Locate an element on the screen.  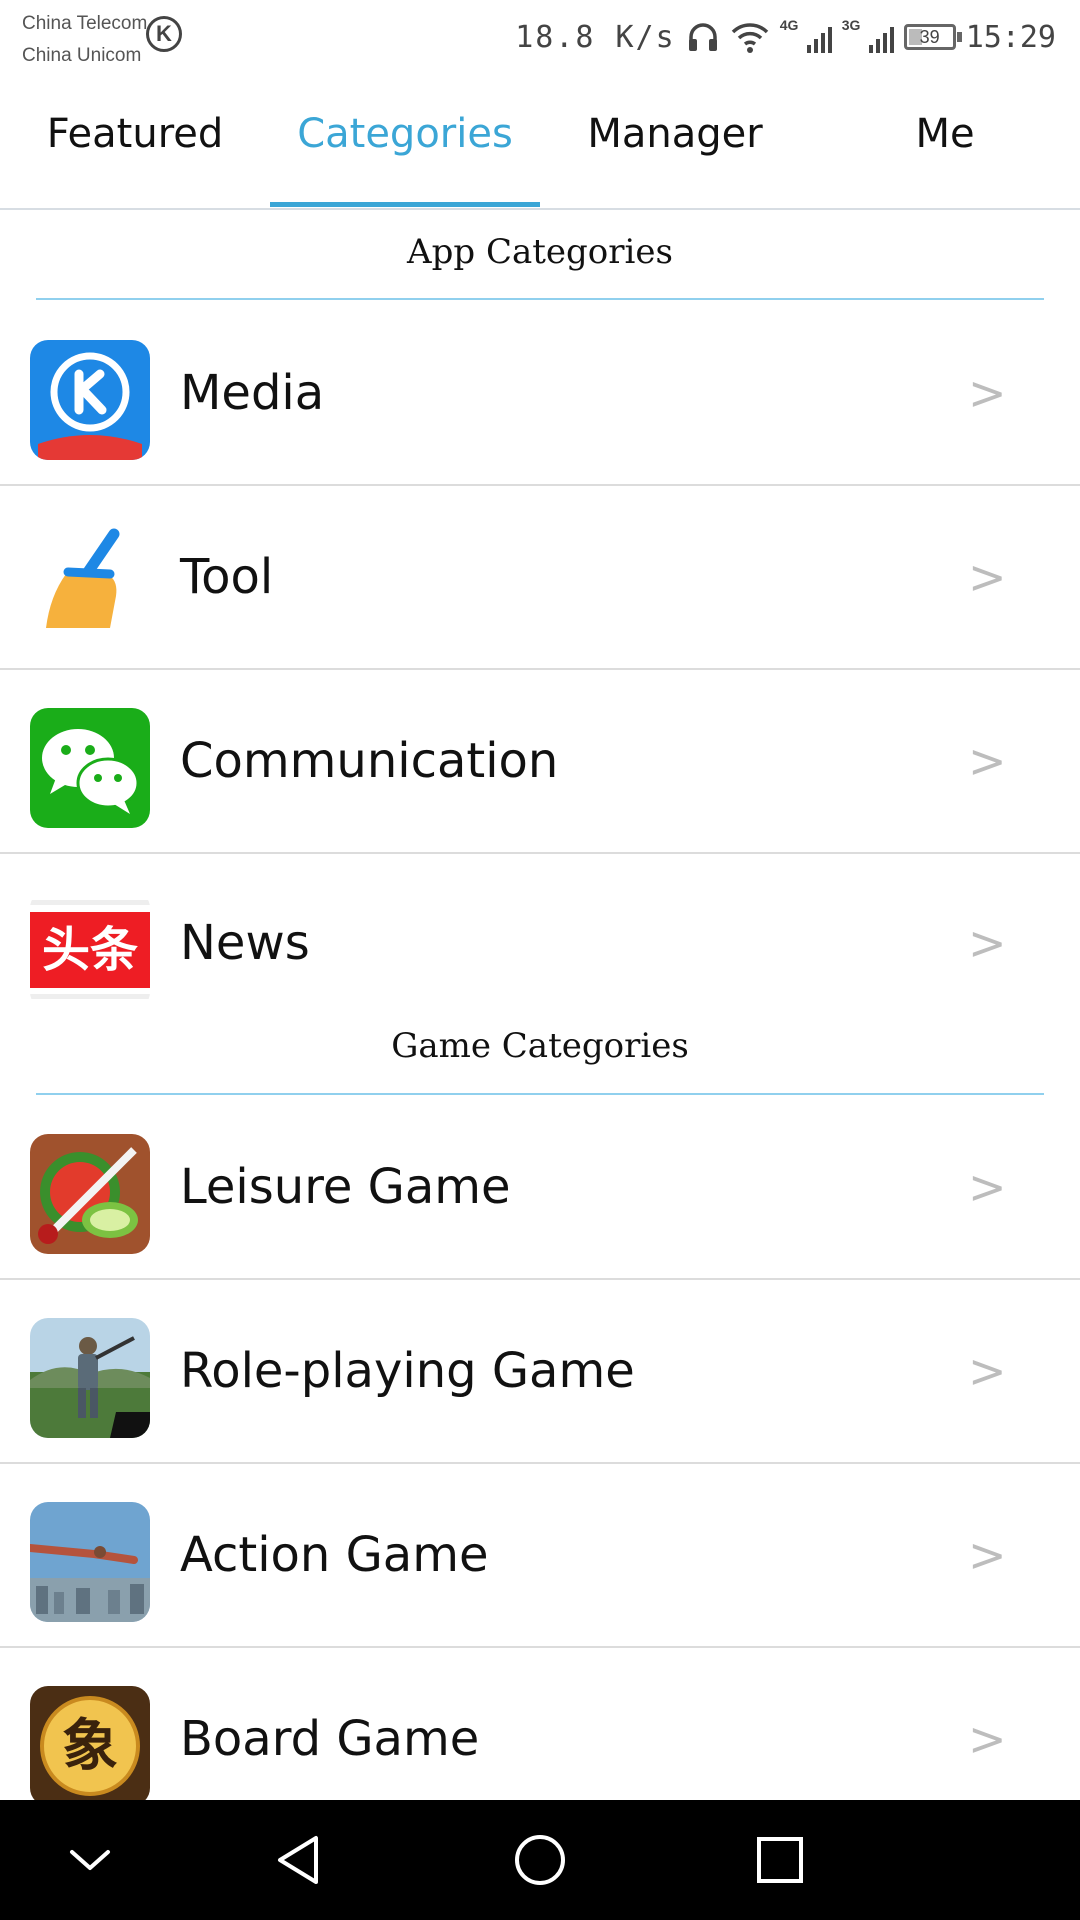
signal-3g-label: 3G is located at coordinates (851, 25).